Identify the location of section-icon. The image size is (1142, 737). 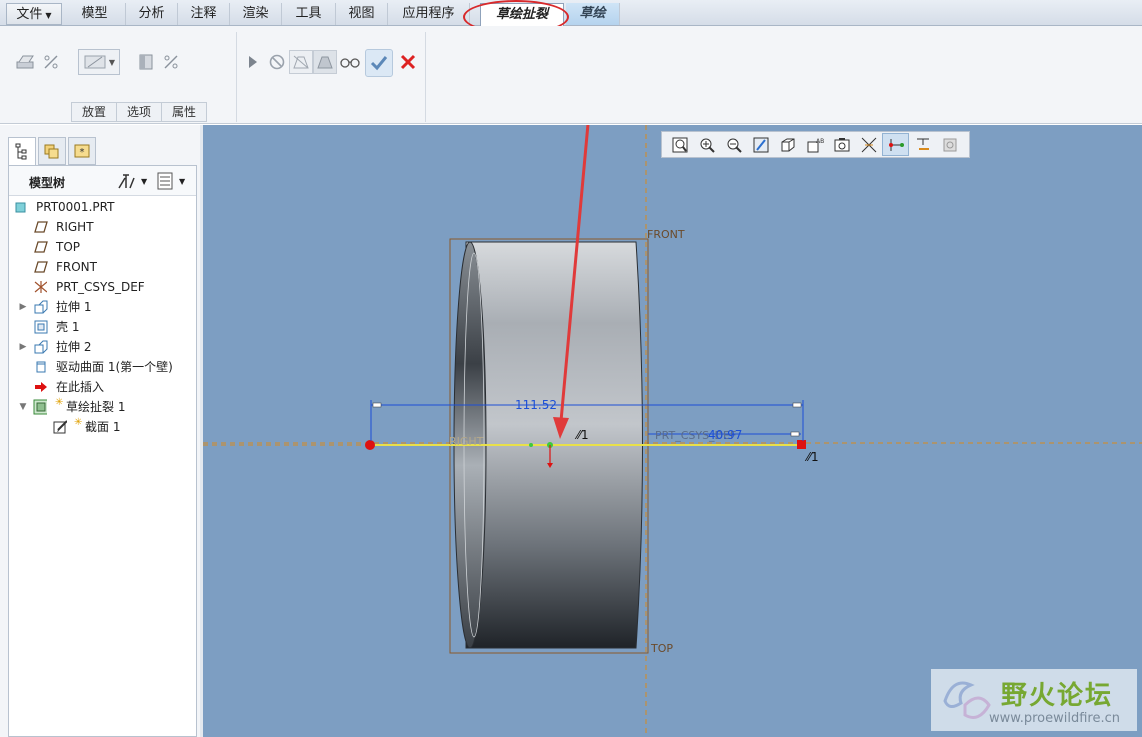
(60, 427).